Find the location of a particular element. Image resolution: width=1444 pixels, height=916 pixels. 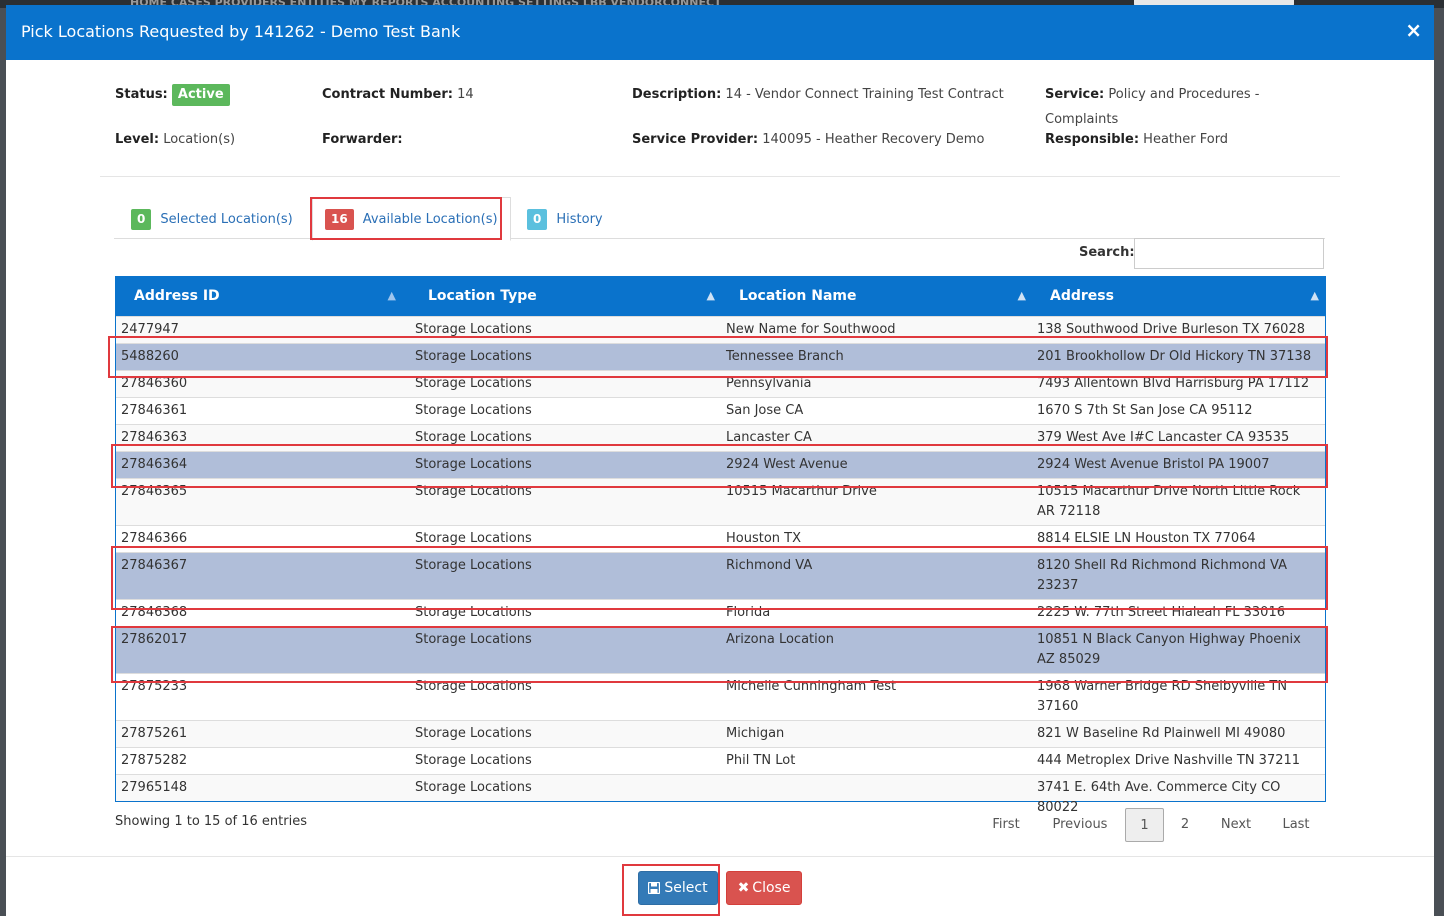

tab-available-locations: 16 Available Location(s) is located at coordinates (411, 219).